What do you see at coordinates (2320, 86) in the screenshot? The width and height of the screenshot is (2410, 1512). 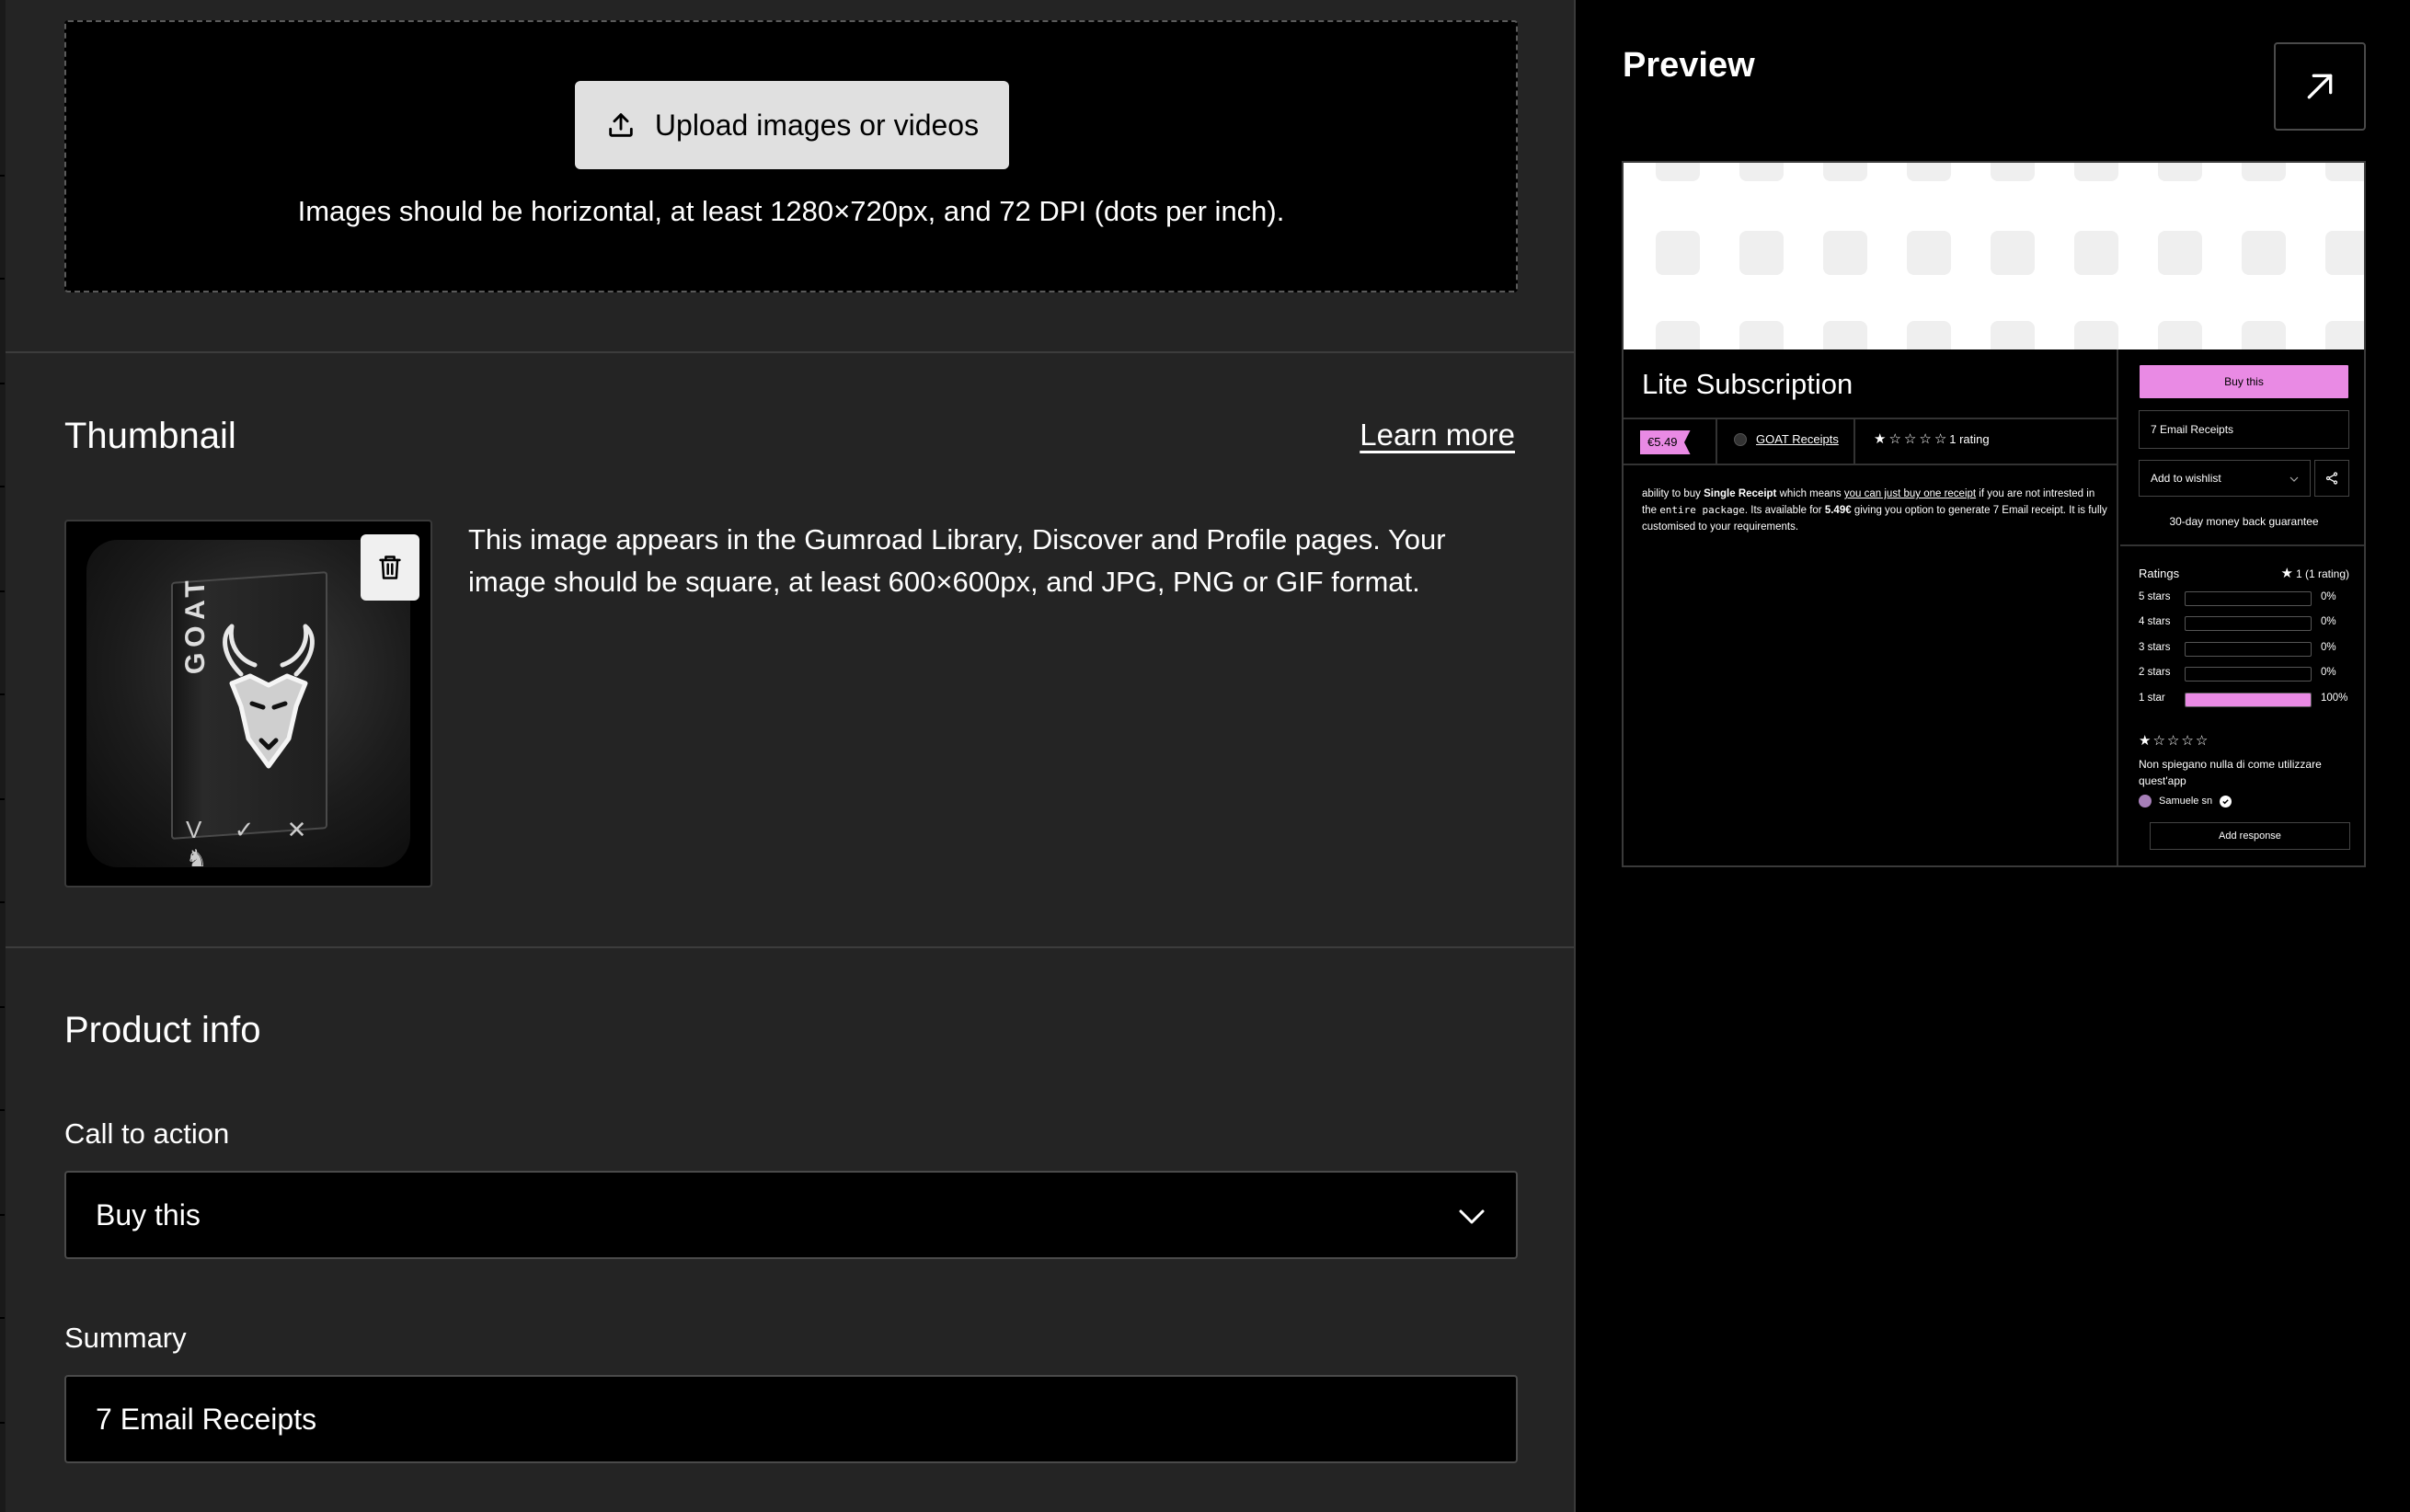 I see `open-preview-button` at bounding box center [2320, 86].